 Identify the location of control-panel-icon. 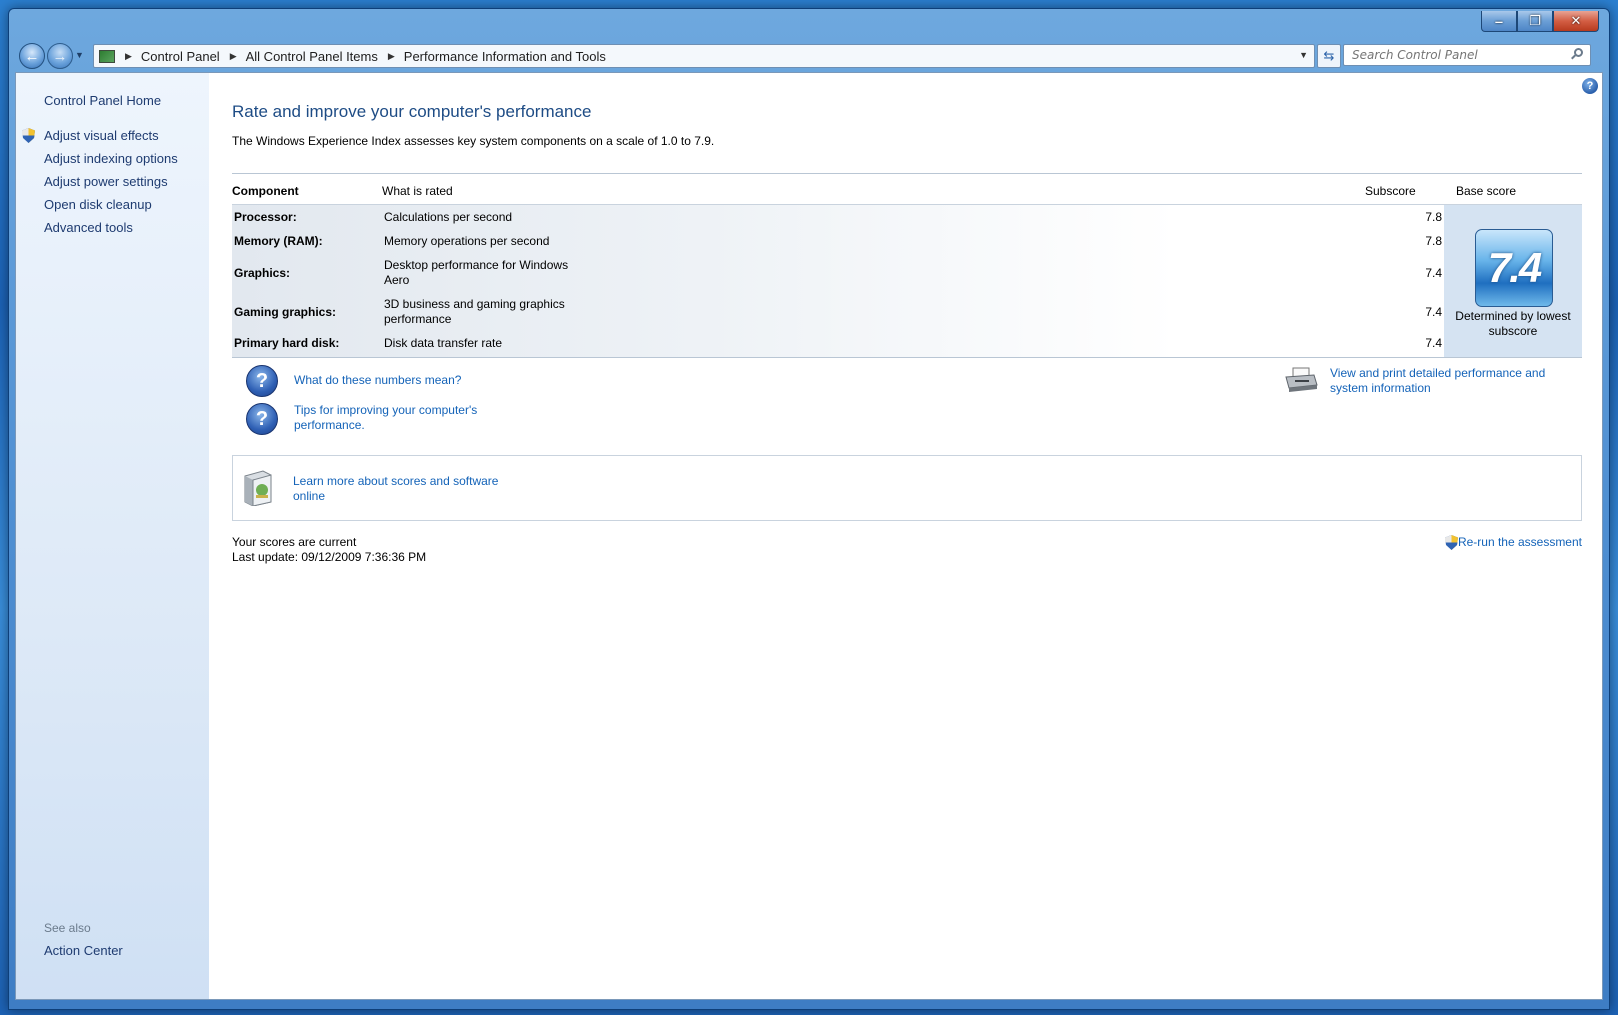
(107, 56).